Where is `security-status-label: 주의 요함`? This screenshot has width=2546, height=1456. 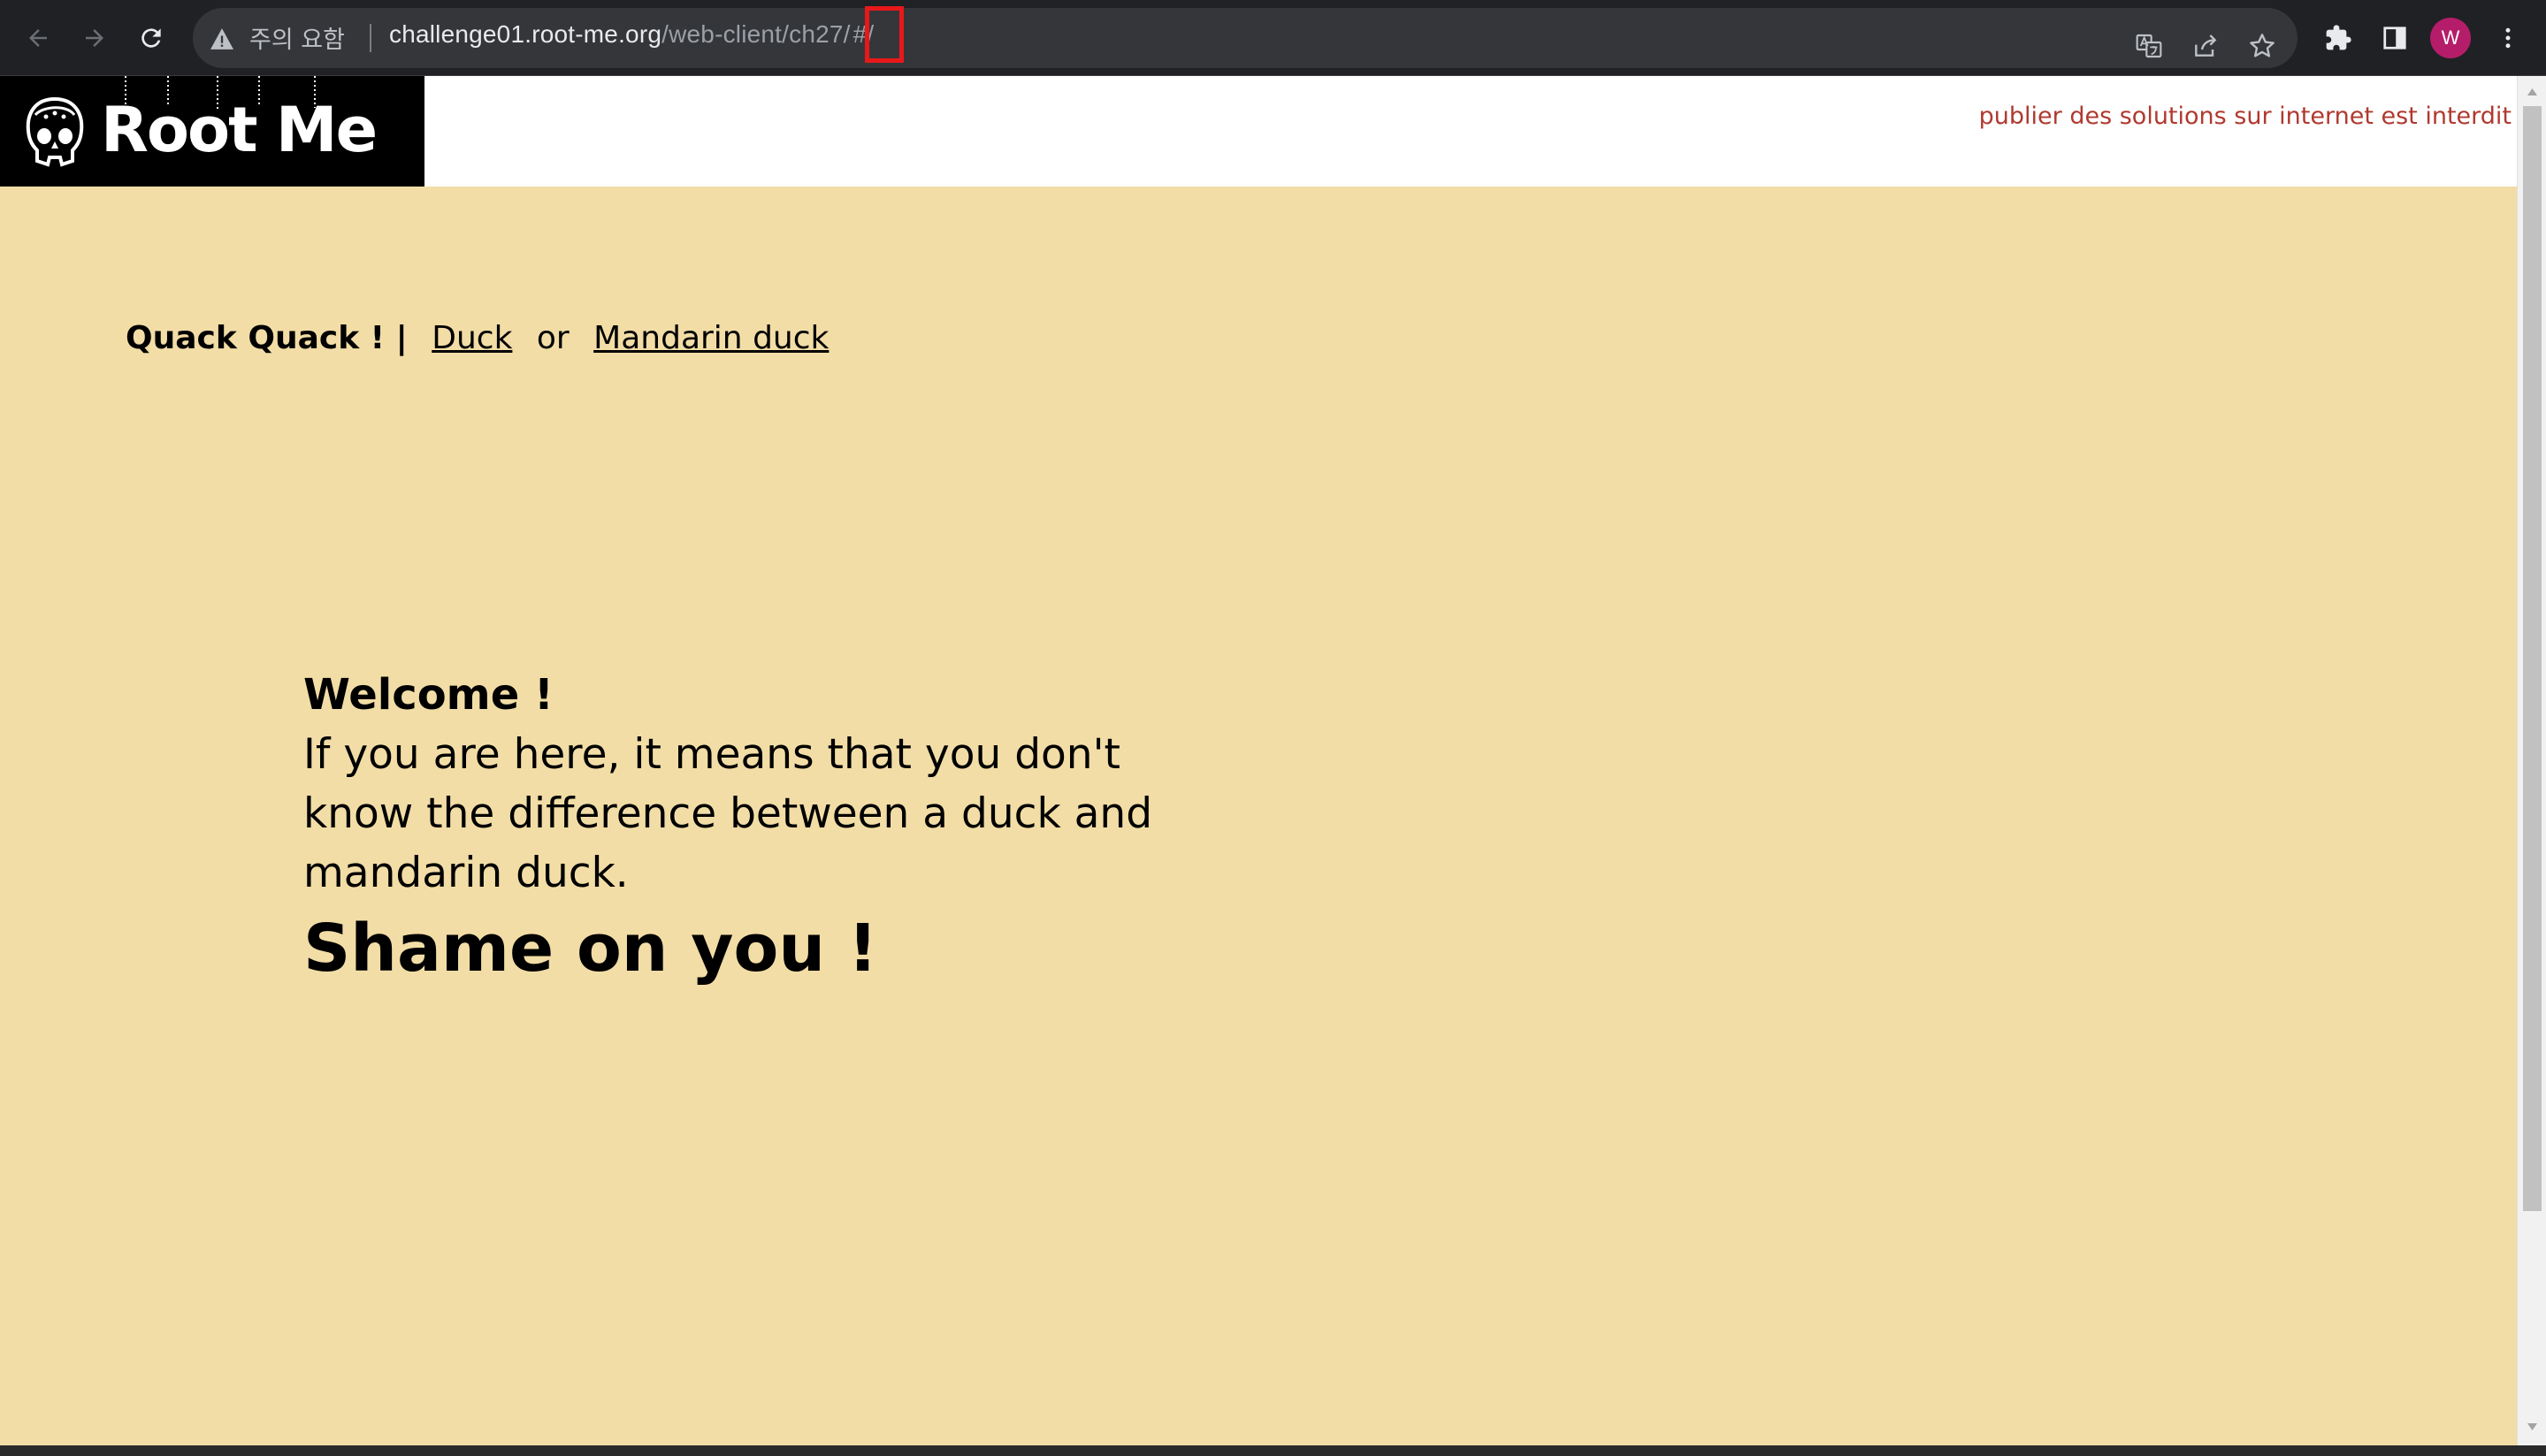
security-status-label: 주의 요함 is located at coordinates (297, 37).